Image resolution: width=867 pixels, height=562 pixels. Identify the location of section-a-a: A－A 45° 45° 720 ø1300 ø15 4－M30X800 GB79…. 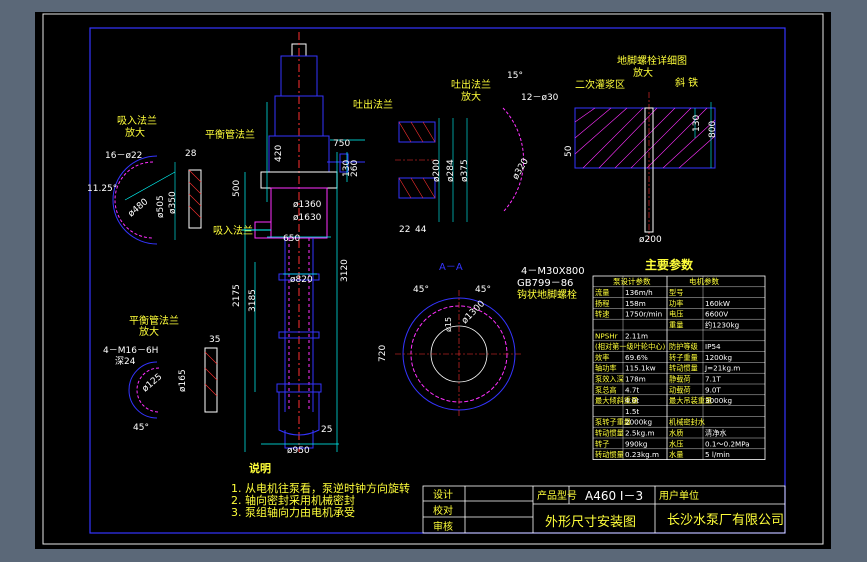
(481, 340).